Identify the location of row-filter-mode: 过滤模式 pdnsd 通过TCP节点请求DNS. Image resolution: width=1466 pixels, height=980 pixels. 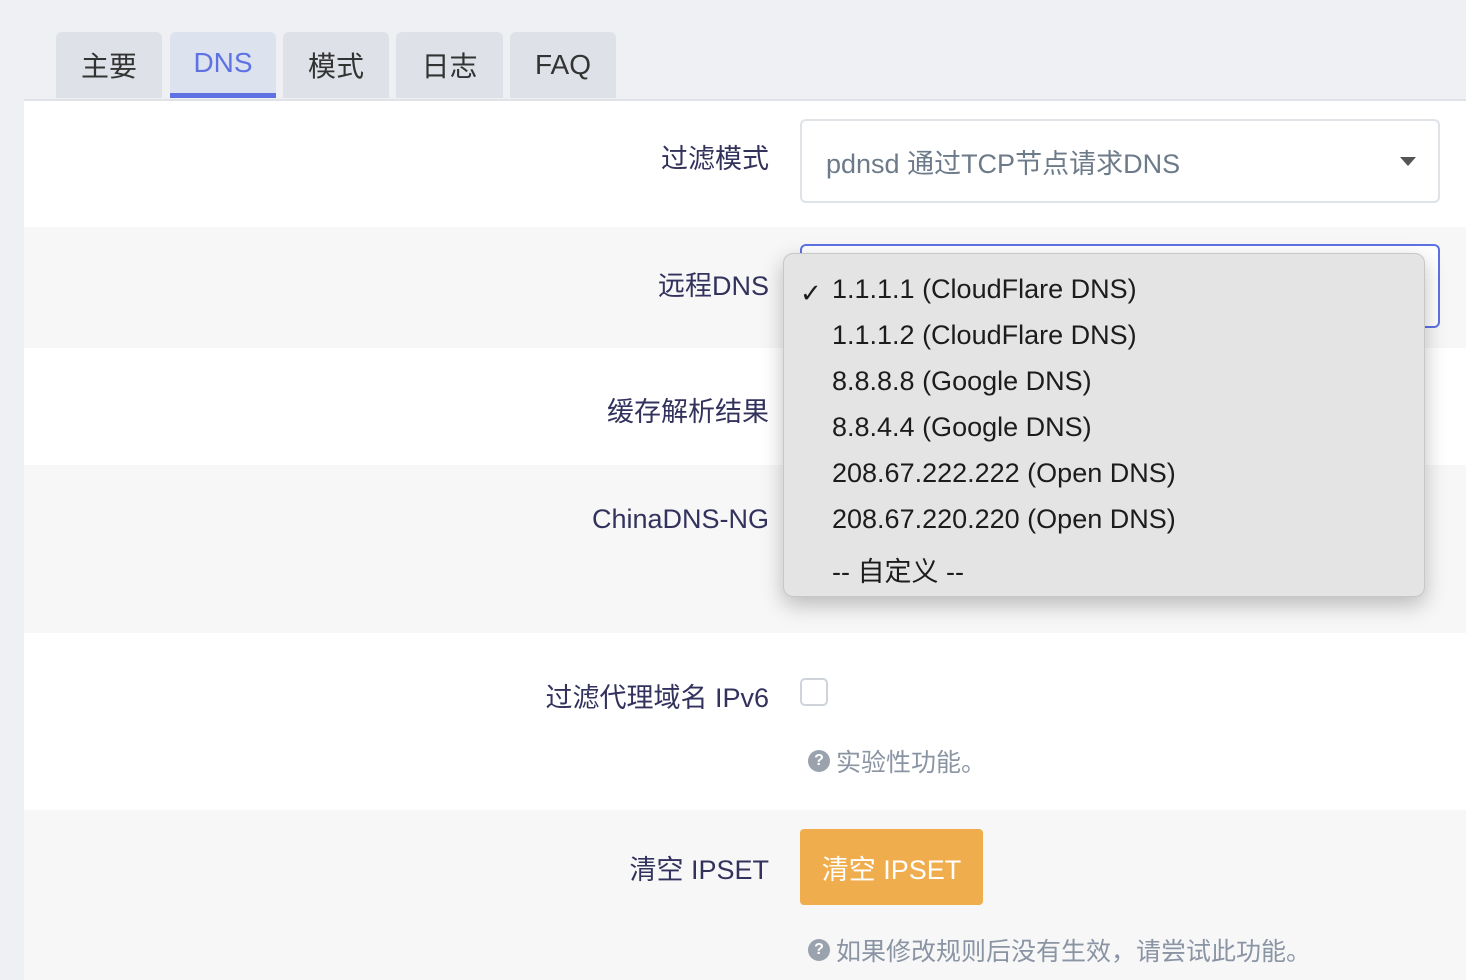
(745, 164).